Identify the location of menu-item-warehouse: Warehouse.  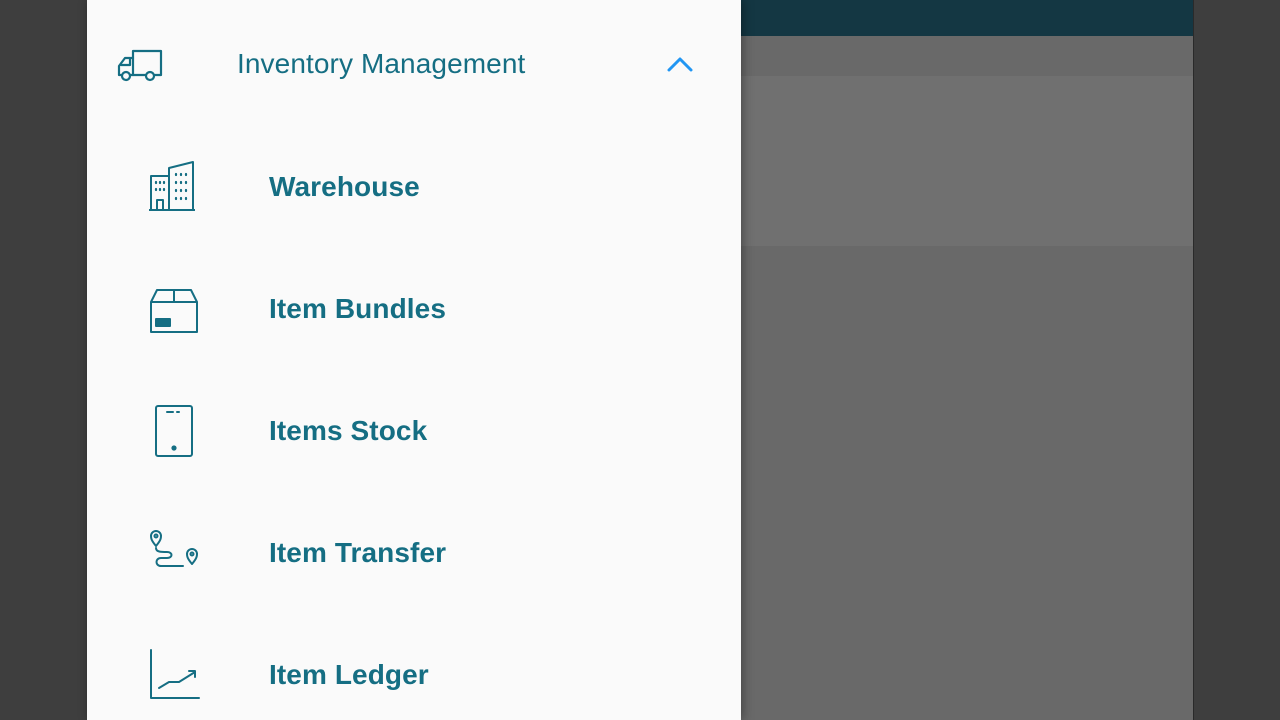
(414, 187).